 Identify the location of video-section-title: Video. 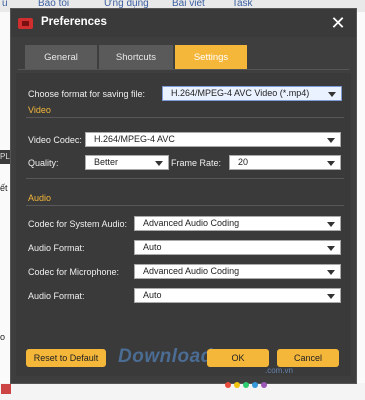
(39, 110).